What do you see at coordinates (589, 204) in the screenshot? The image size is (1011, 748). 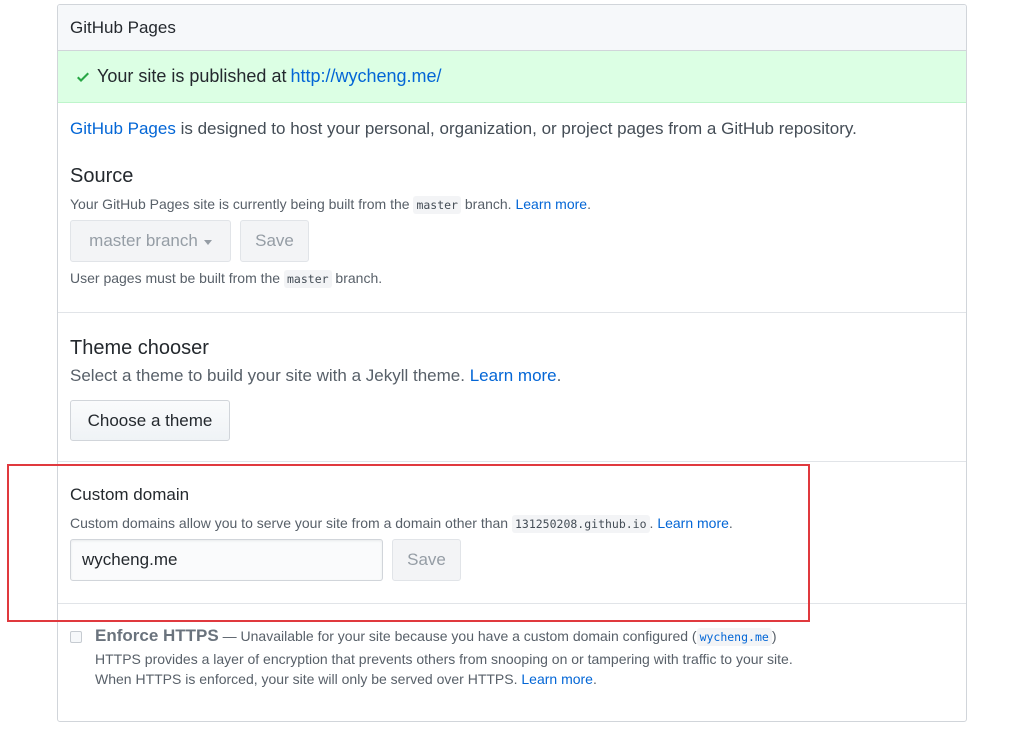 I see `source-period: .` at bounding box center [589, 204].